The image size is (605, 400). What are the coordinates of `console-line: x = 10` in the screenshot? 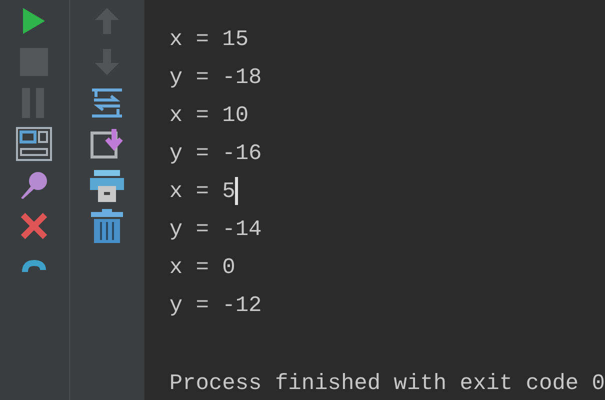 It's located at (209, 116).